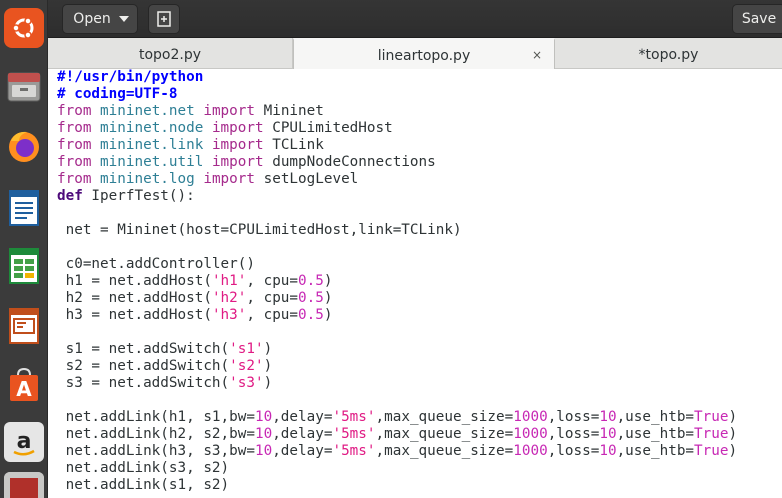 This screenshot has width=782, height=498. I want to click on tab-lineartopo: lineartopo.py ×, so click(424, 53).